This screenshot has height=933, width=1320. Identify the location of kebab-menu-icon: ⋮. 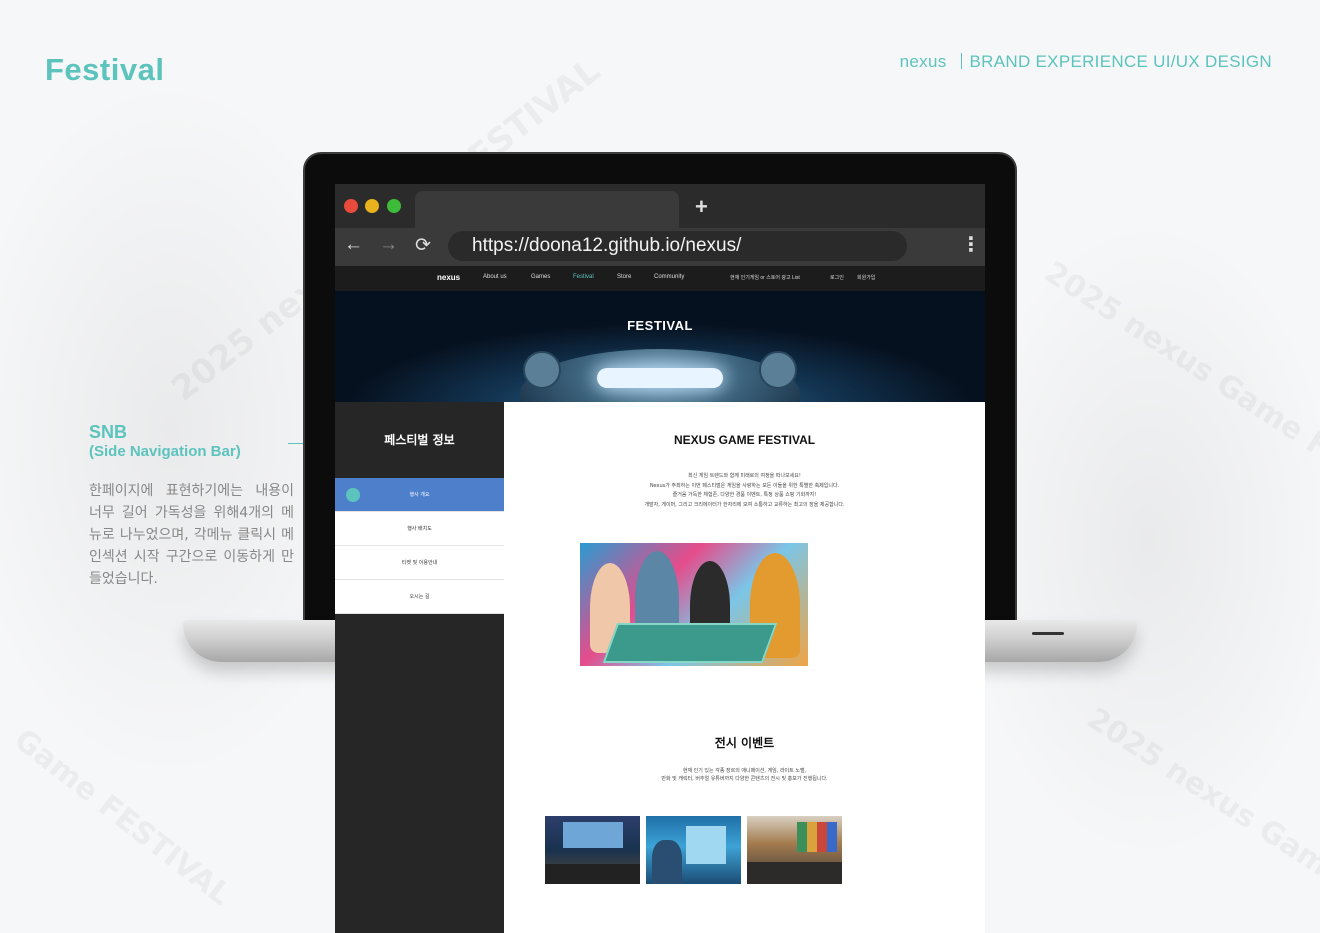
(971, 244).